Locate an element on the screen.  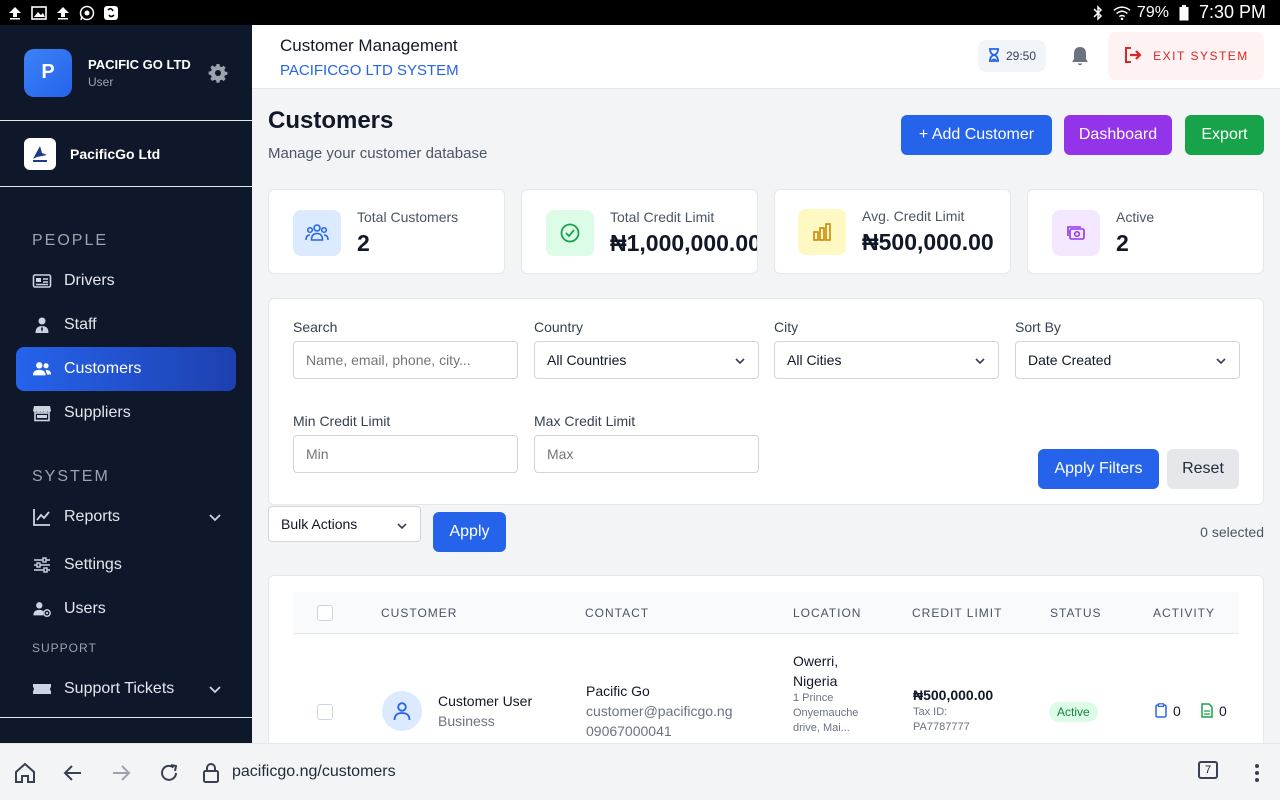
shazam-icon is located at coordinates (111, 13).